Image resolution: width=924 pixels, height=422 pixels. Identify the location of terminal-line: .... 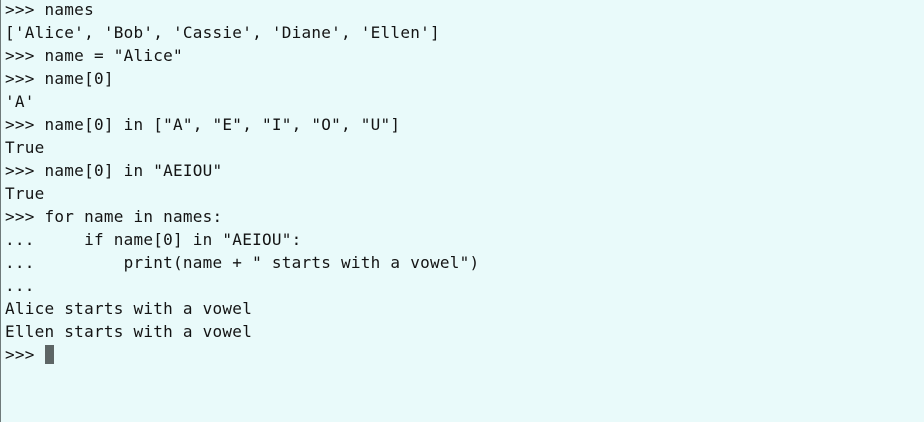
(20, 285).